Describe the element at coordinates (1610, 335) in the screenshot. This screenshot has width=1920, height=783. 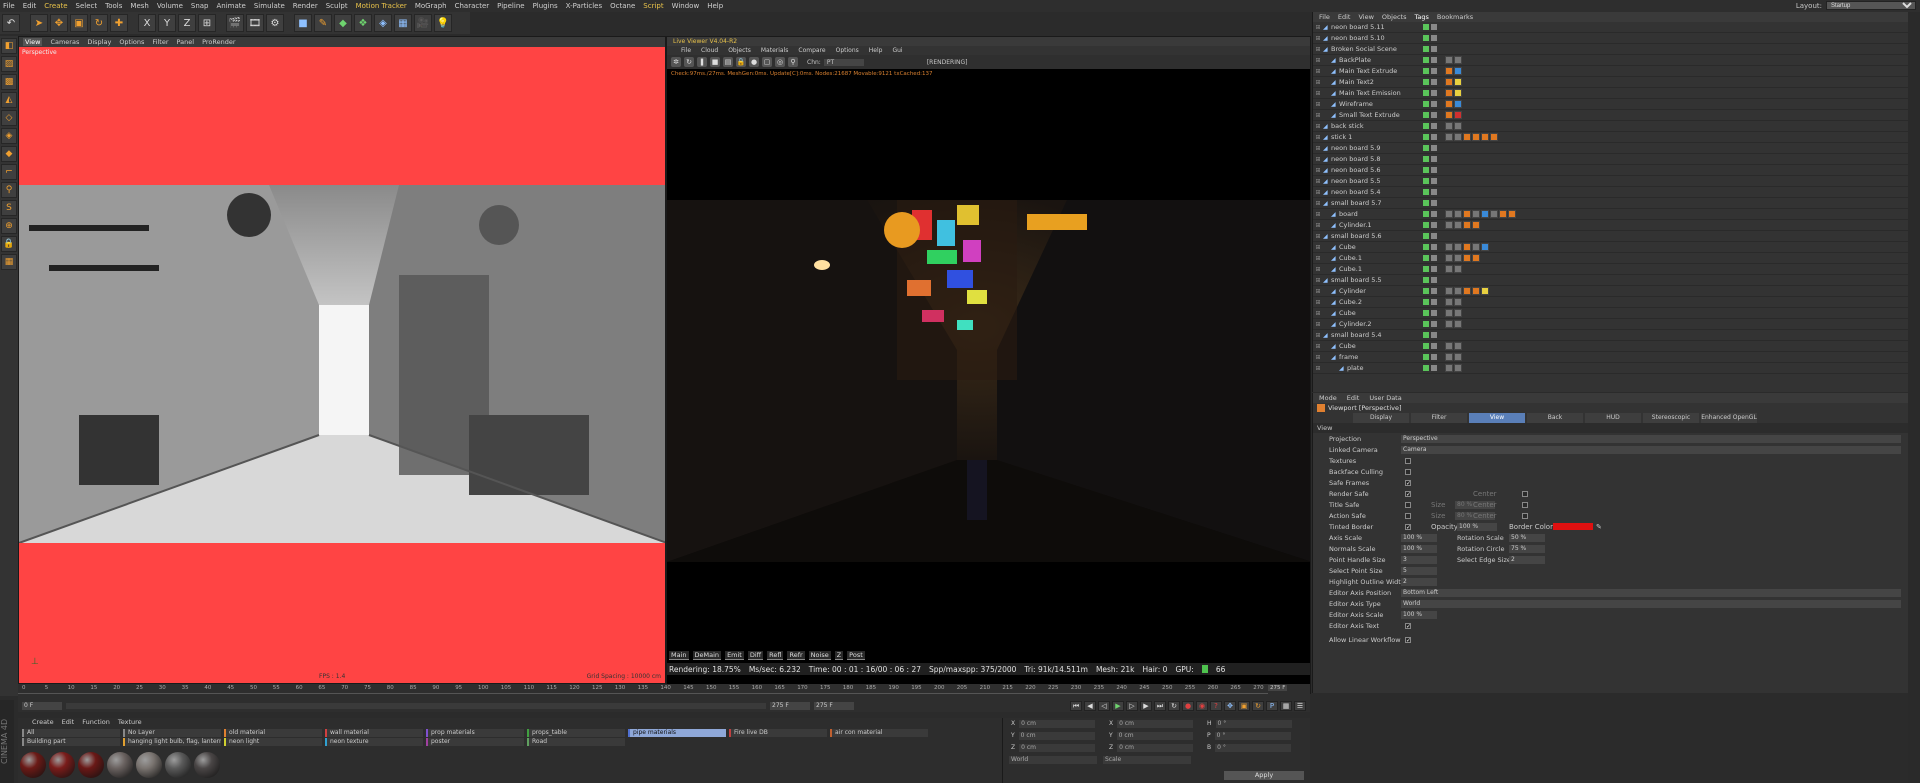
I see `object-row: ⊞ ◢ small board 5.4` at that location.